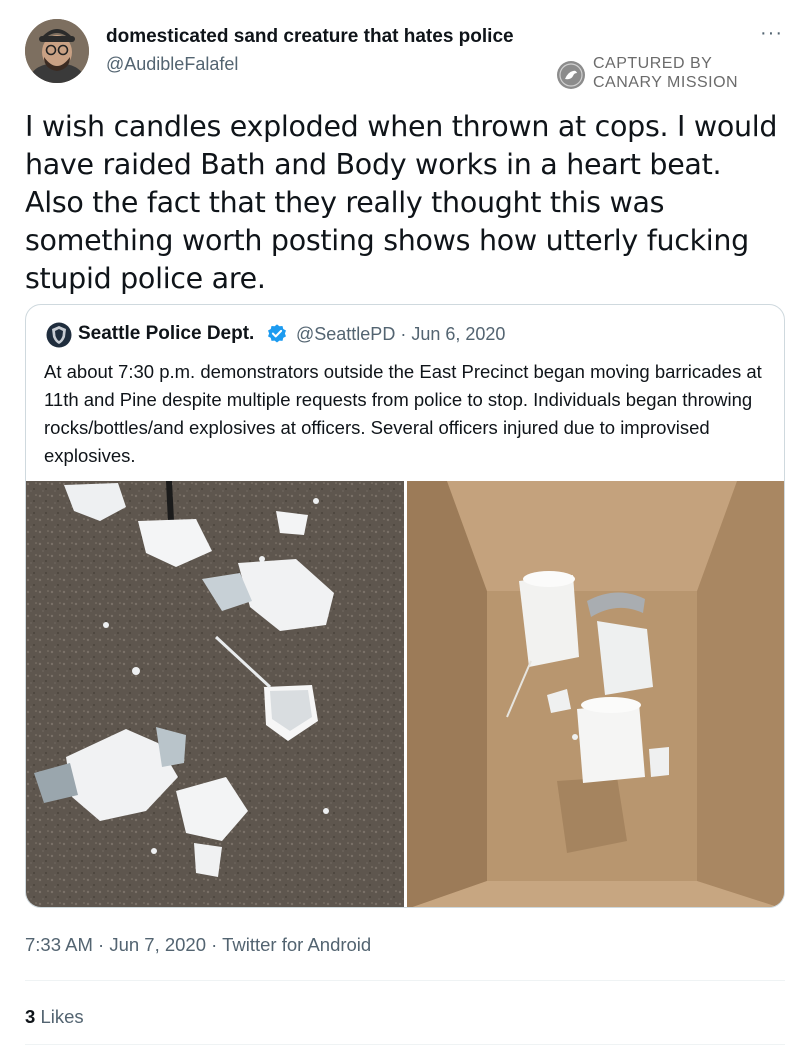 The width and height of the screenshot is (800, 1059). What do you see at coordinates (458, 334) in the screenshot?
I see `quoted-date: Jun 6, 2020` at bounding box center [458, 334].